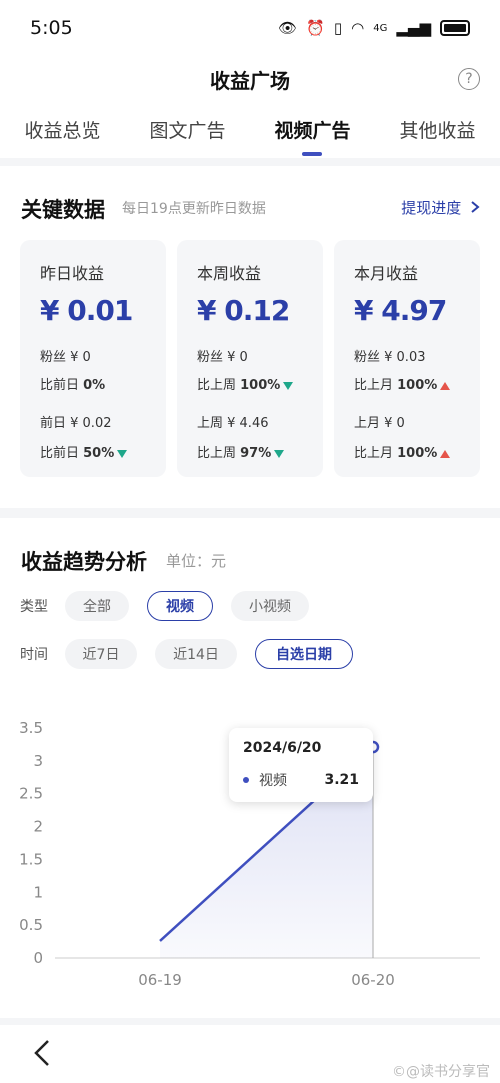 This screenshot has height=1083, width=500. I want to click on x-axis: 06-19 06-20, so click(266, 980).